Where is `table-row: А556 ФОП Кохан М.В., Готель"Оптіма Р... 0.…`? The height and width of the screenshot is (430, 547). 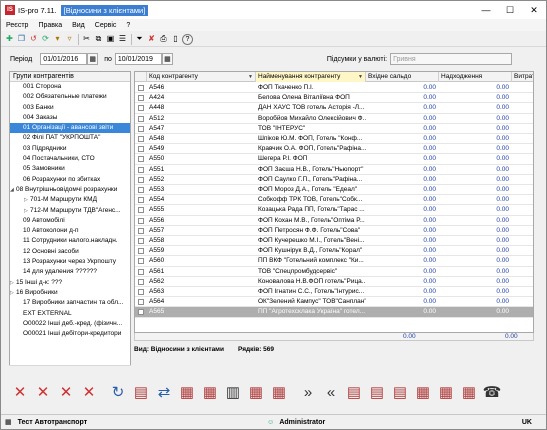 table-row: А556 ФОП Кохан М.В., Готель"Оптіма Р... 0.… is located at coordinates (334, 221).